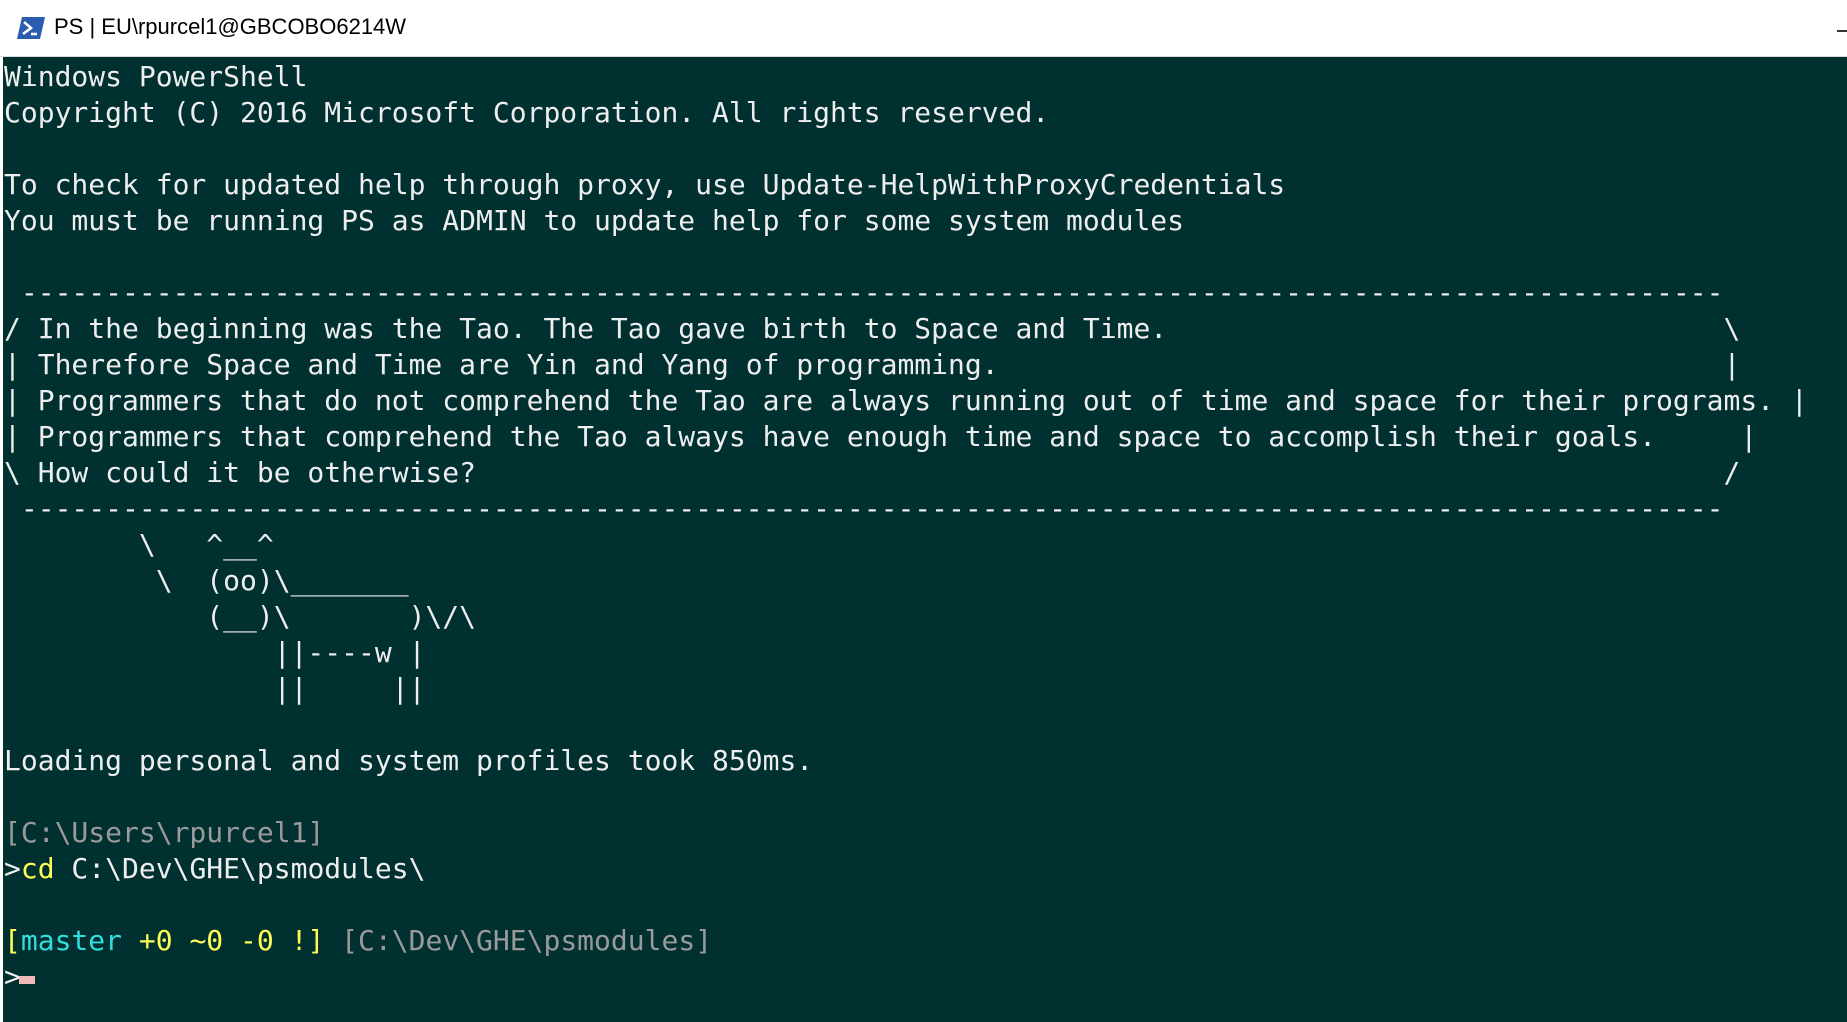 The image size is (1847, 1022). What do you see at coordinates (923, 28) in the screenshot?
I see `title-bar: PS | EU\rpurcel1@GBCOBO6214W` at bounding box center [923, 28].